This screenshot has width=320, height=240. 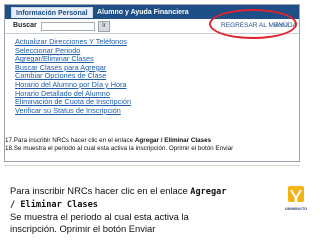 I want to click on tab-informacion-personal: Información Personal, so click(x=52, y=12).